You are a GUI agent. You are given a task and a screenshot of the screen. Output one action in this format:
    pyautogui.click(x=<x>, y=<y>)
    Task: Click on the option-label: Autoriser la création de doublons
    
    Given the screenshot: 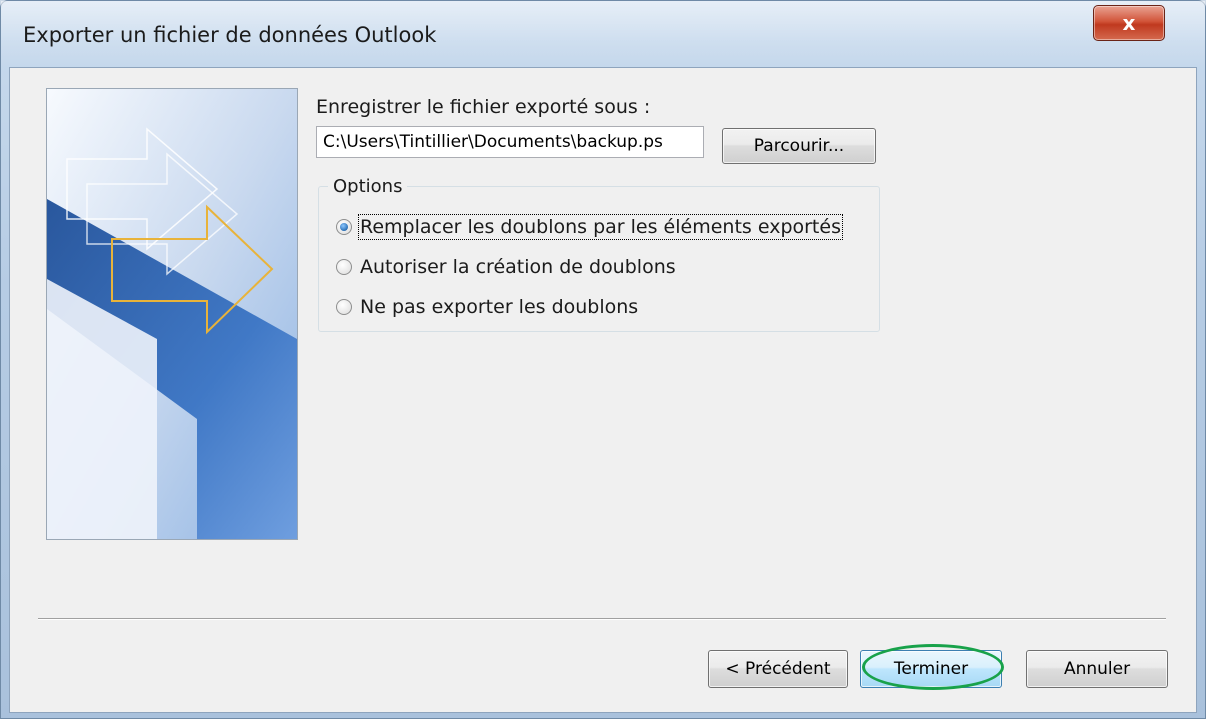 What is the action you would take?
    pyautogui.click(x=518, y=267)
    